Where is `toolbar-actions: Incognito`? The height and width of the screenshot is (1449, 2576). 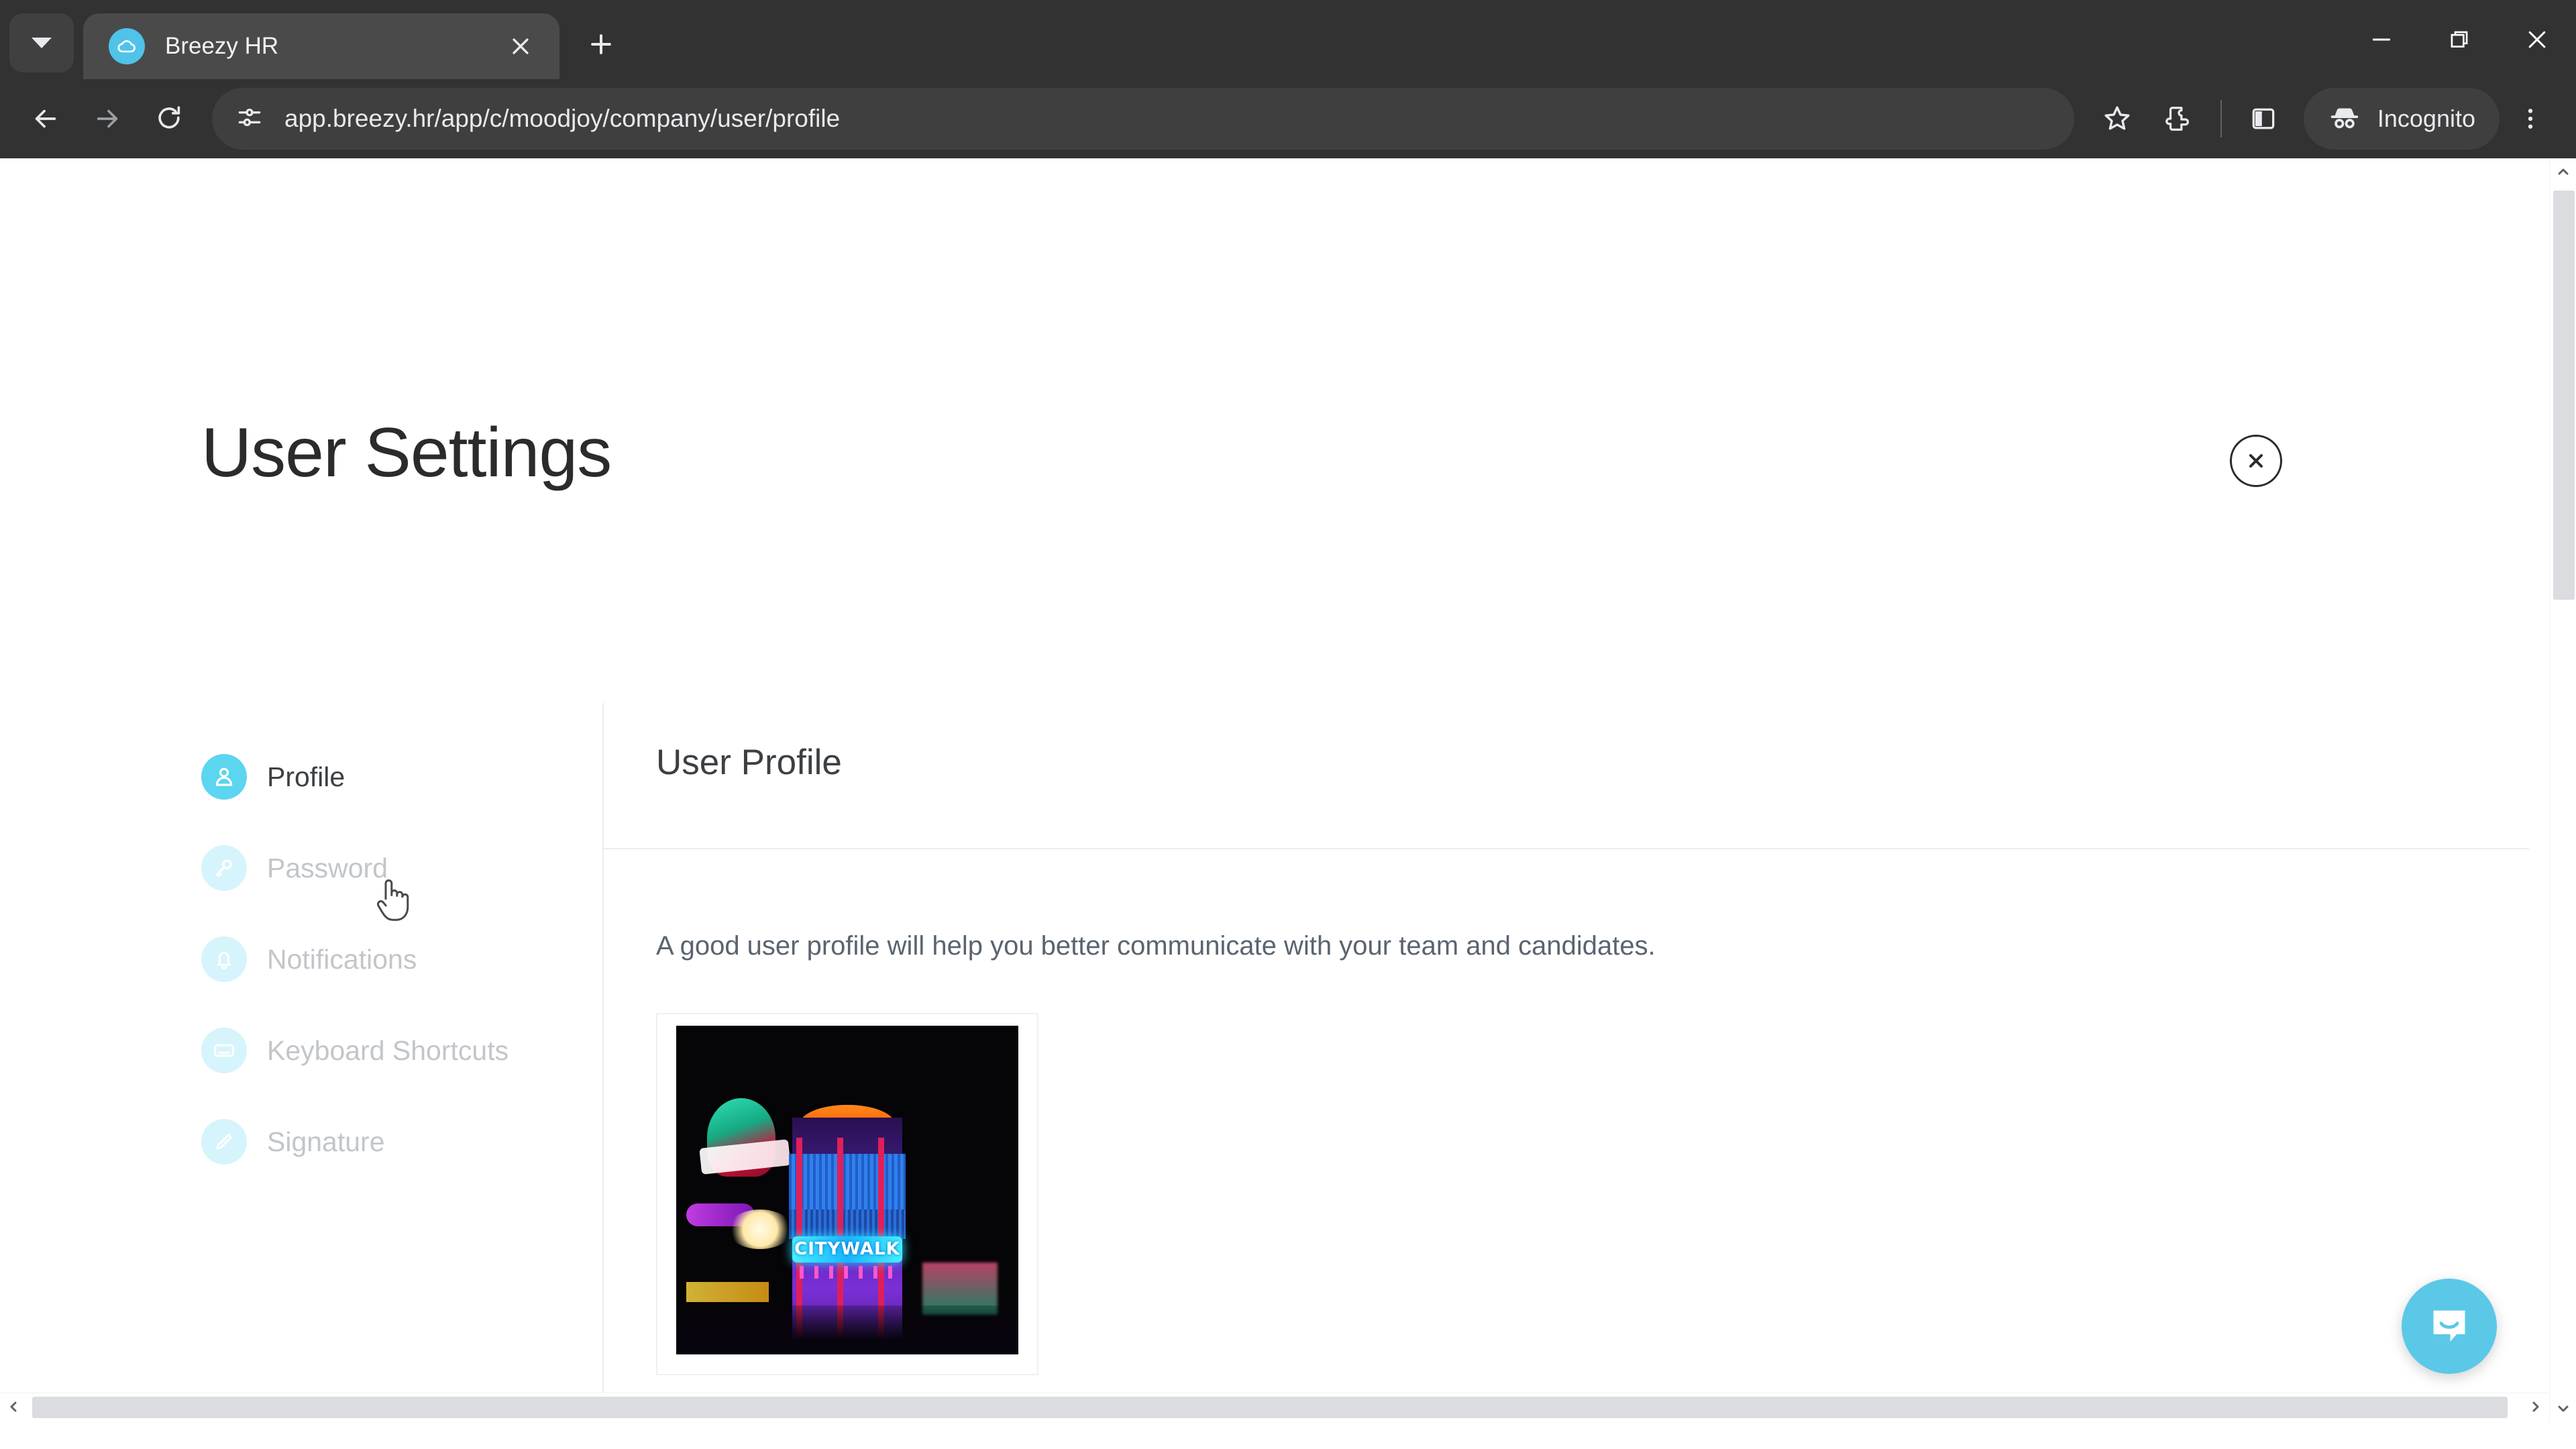 toolbar-actions: Incognito is located at coordinates (2323, 119).